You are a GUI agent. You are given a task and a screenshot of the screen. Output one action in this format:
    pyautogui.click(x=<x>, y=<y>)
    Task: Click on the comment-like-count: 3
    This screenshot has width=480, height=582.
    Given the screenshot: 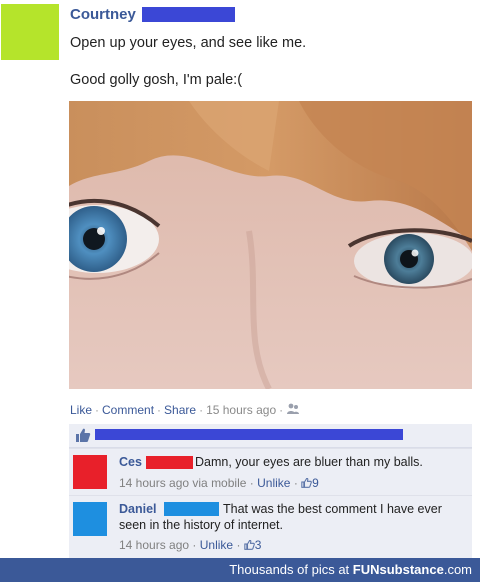 What is the action you would take?
    pyautogui.click(x=258, y=545)
    